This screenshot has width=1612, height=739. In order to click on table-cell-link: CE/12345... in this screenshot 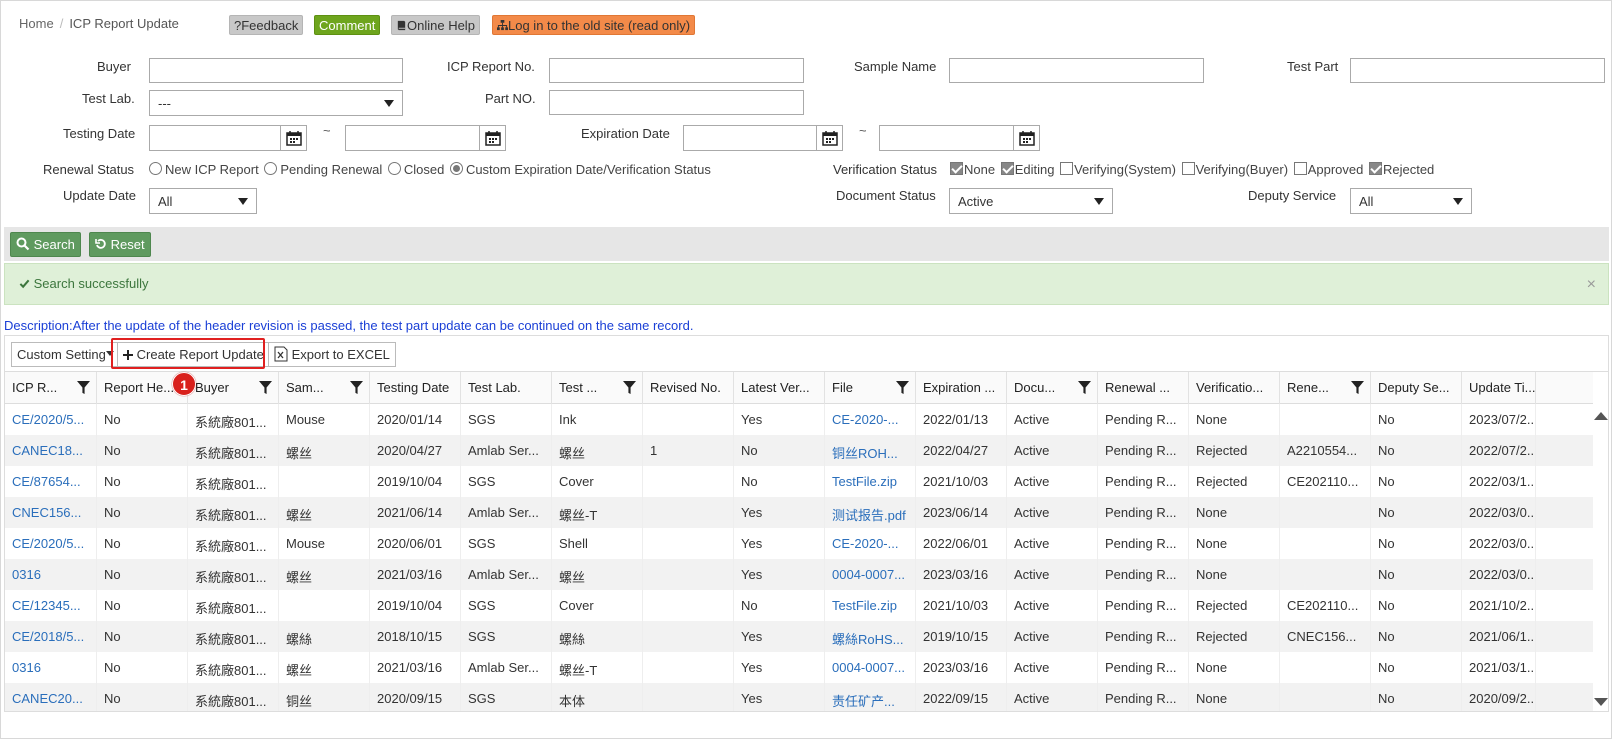, I will do `click(51, 605)`.